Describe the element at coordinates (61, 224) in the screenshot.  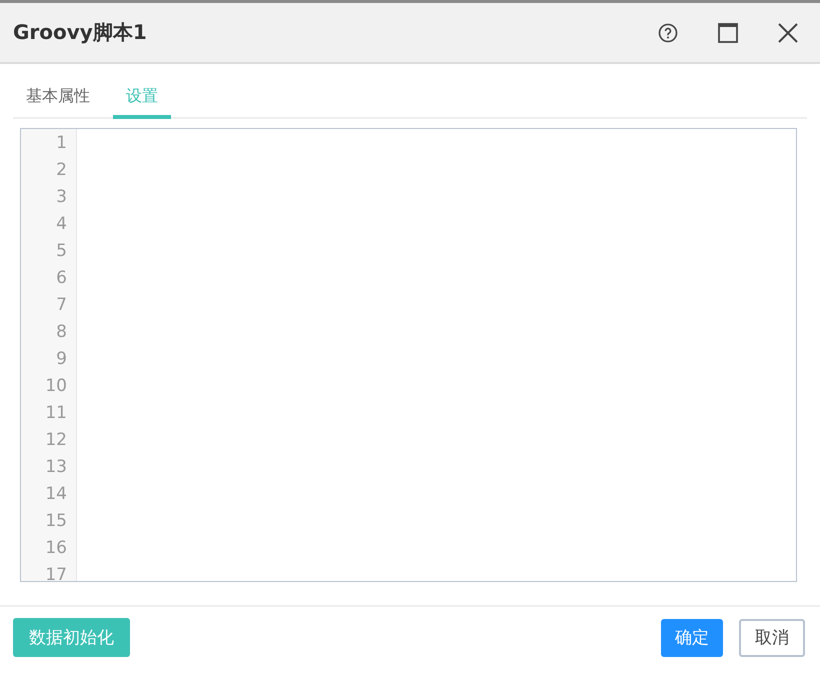
I see `line-number: 4` at that location.